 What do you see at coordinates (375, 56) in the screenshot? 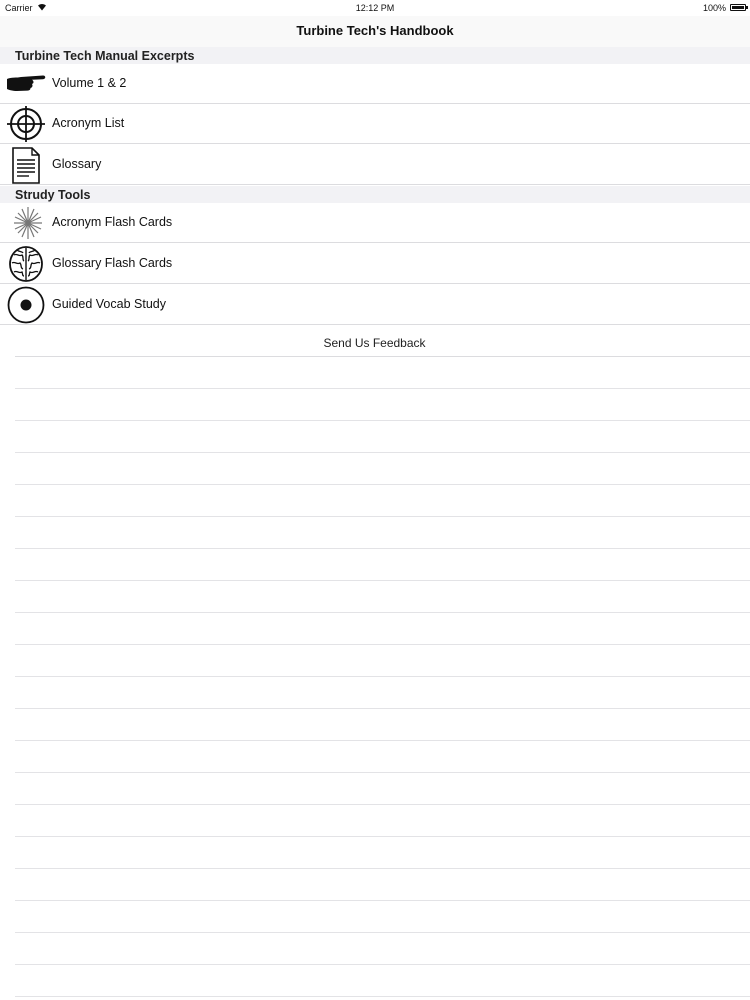
I see `section-header-manual-excerpts: Turbine Tech Manual Excerpts` at bounding box center [375, 56].